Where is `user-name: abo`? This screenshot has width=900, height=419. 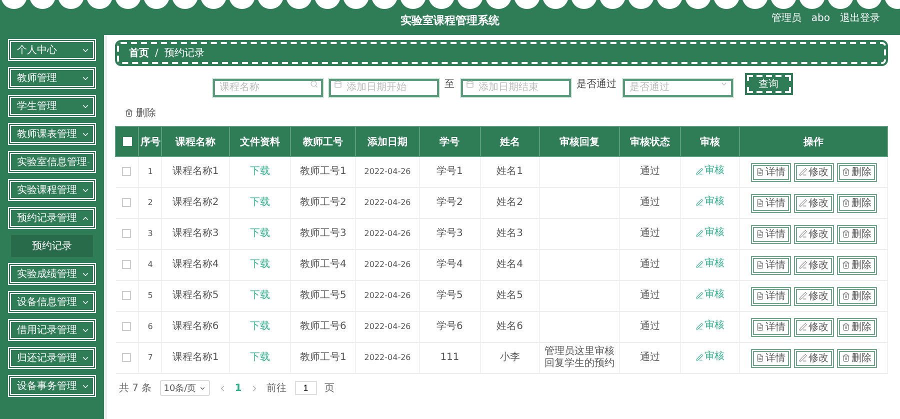 user-name: abo is located at coordinates (820, 18).